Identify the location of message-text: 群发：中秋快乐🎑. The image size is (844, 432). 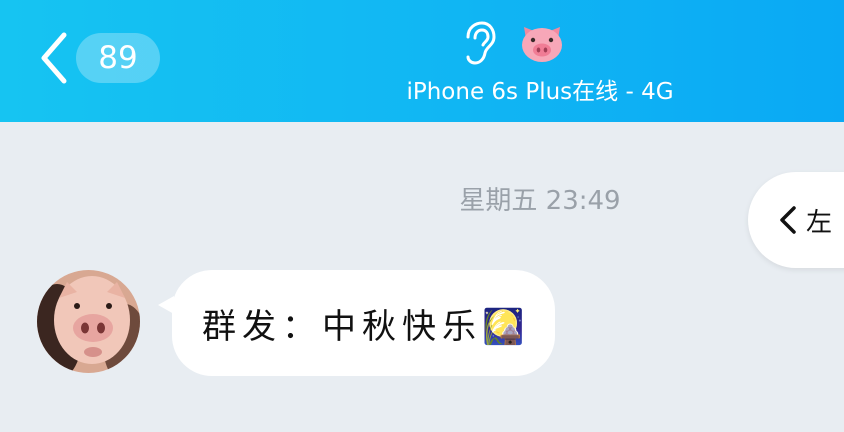
(366, 326).